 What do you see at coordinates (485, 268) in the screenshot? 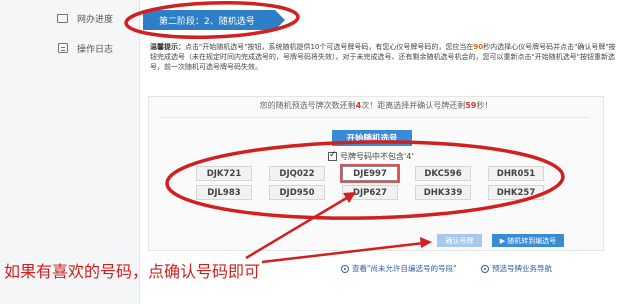
I see `info-icon` at bounding box center [485, 268].